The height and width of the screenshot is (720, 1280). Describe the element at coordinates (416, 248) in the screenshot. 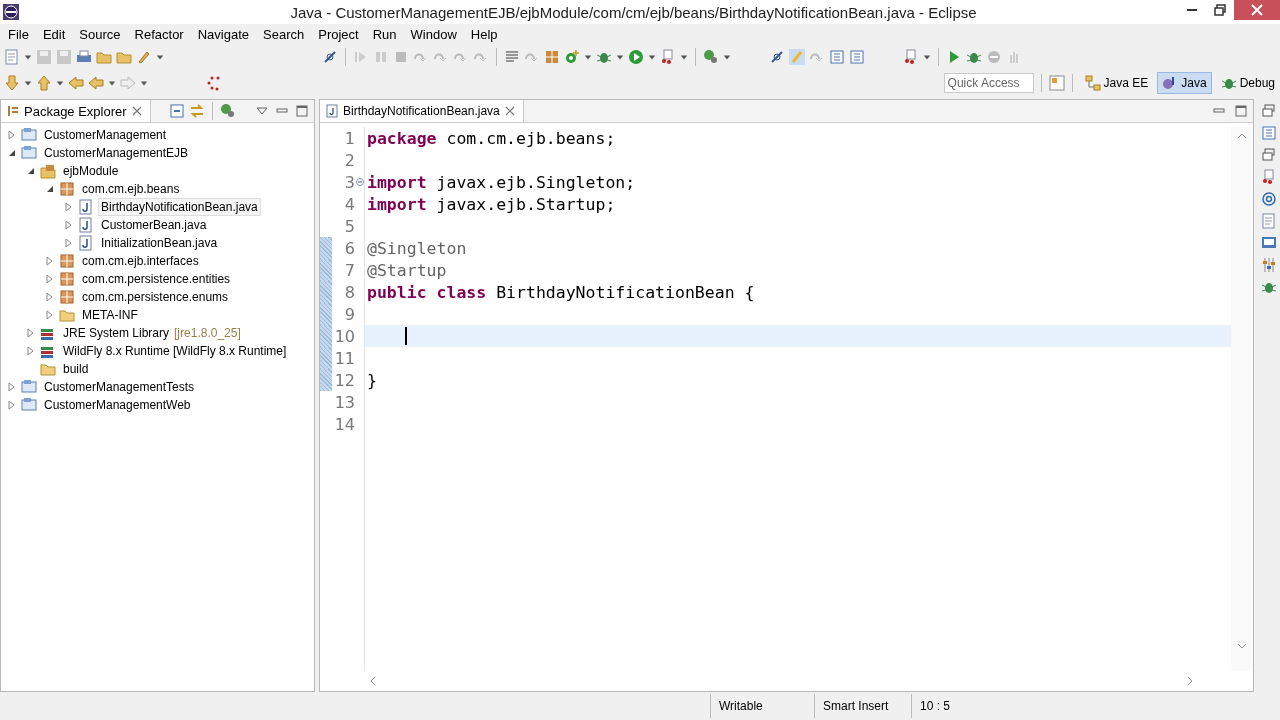

I see `code-line: @Singleton` at that location.